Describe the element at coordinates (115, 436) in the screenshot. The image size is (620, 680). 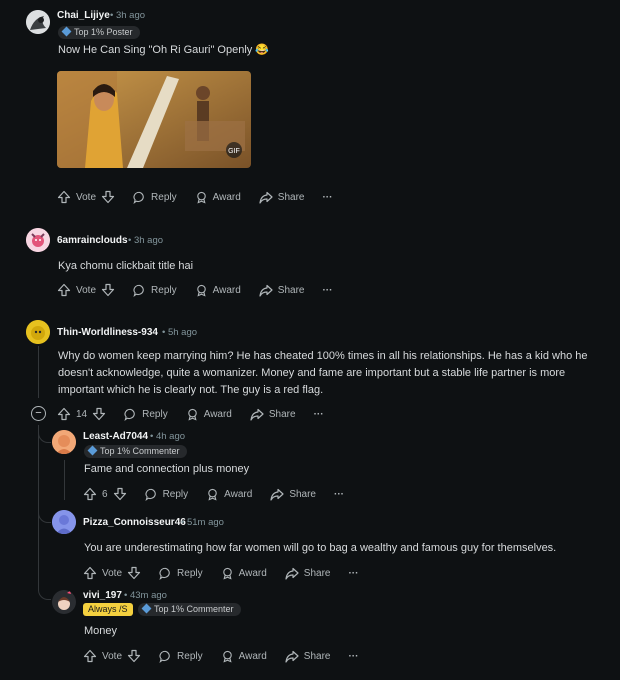
I see `username: Least-Ad7044` at that location.